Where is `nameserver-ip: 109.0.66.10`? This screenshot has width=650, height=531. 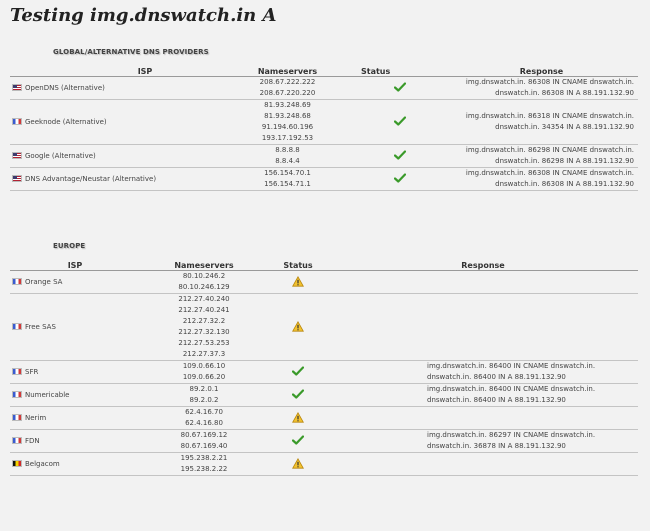 nameserver-ip: 109.0.66.10 is located at coordinates (204, 366).